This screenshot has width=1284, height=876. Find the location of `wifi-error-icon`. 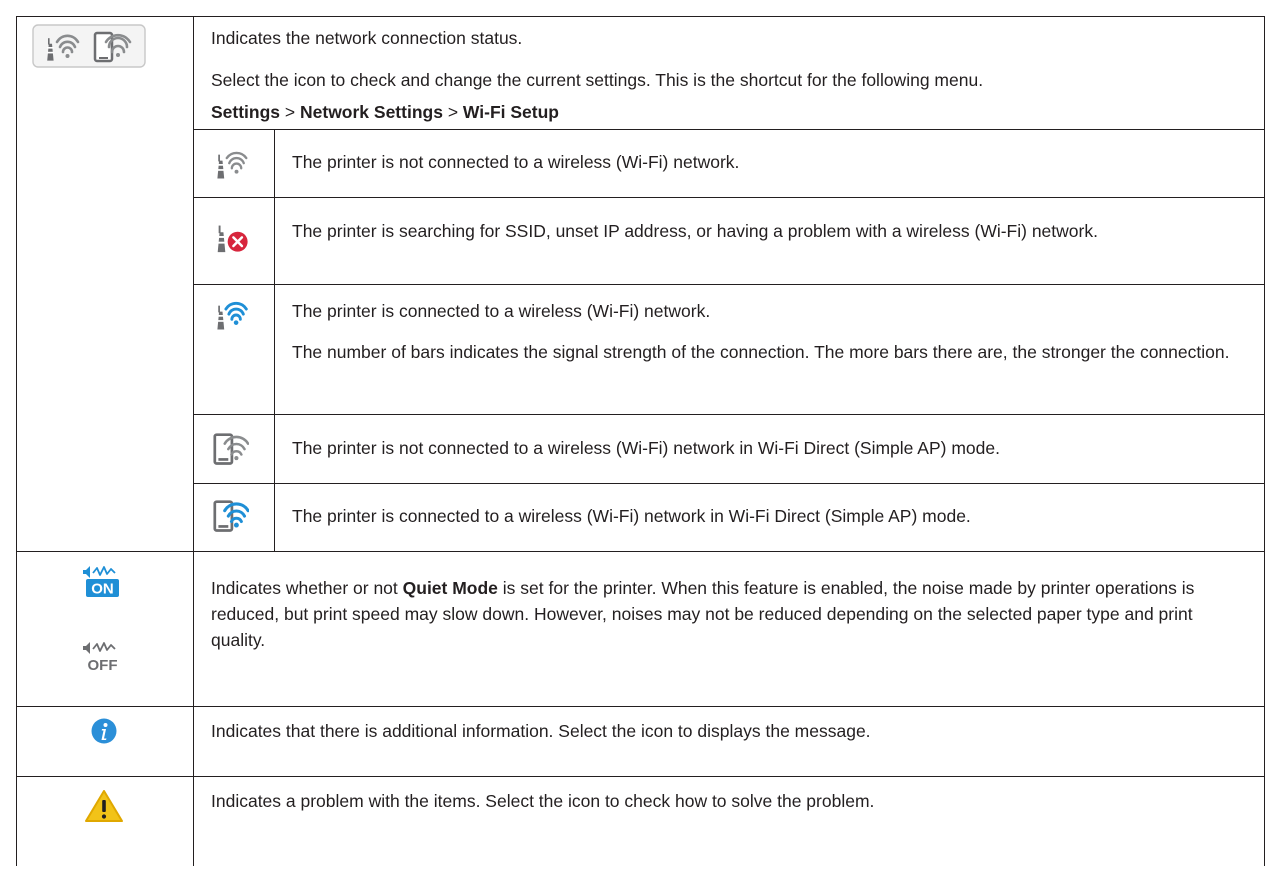

wifi-error-icon is located at coordinates (232, 239).